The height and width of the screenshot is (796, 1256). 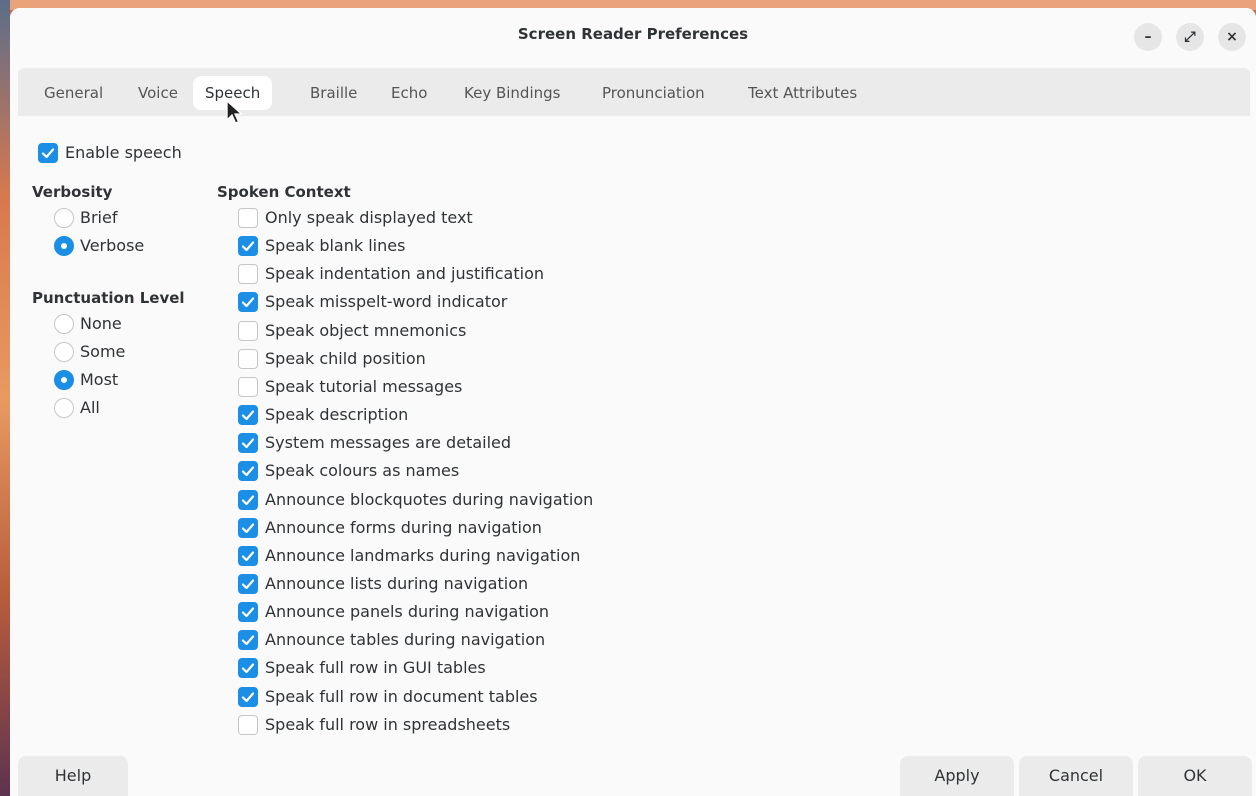 I want to click on close-button: ×, so click(x=1232, y=37).